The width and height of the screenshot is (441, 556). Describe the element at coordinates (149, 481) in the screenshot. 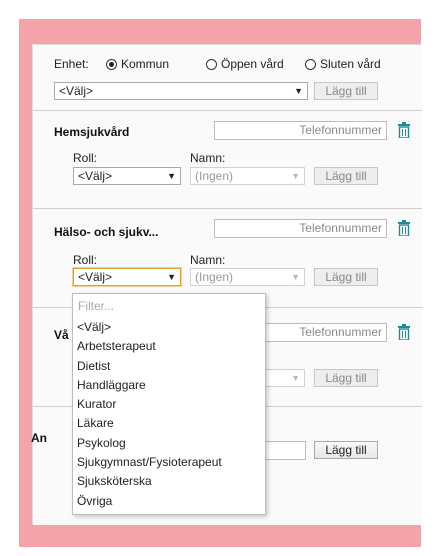

I see `list-item: Sjuksköterska` at that location.